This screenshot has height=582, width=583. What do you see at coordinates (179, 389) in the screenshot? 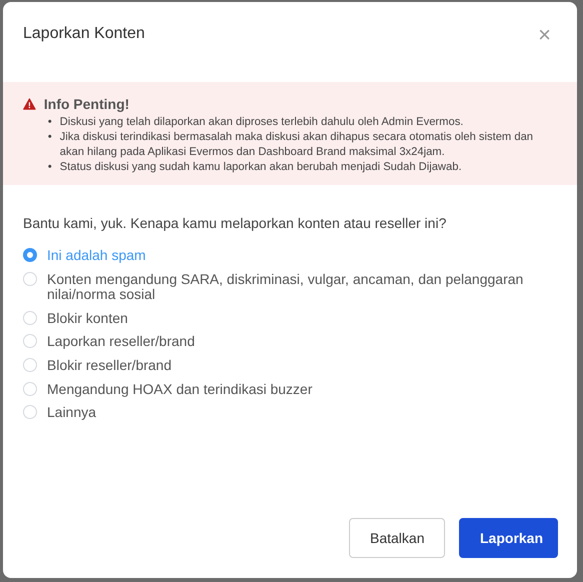
I see `option-label: Mengandung HOAX dan terindikasi buzzer` at bounding box center [179, 389].